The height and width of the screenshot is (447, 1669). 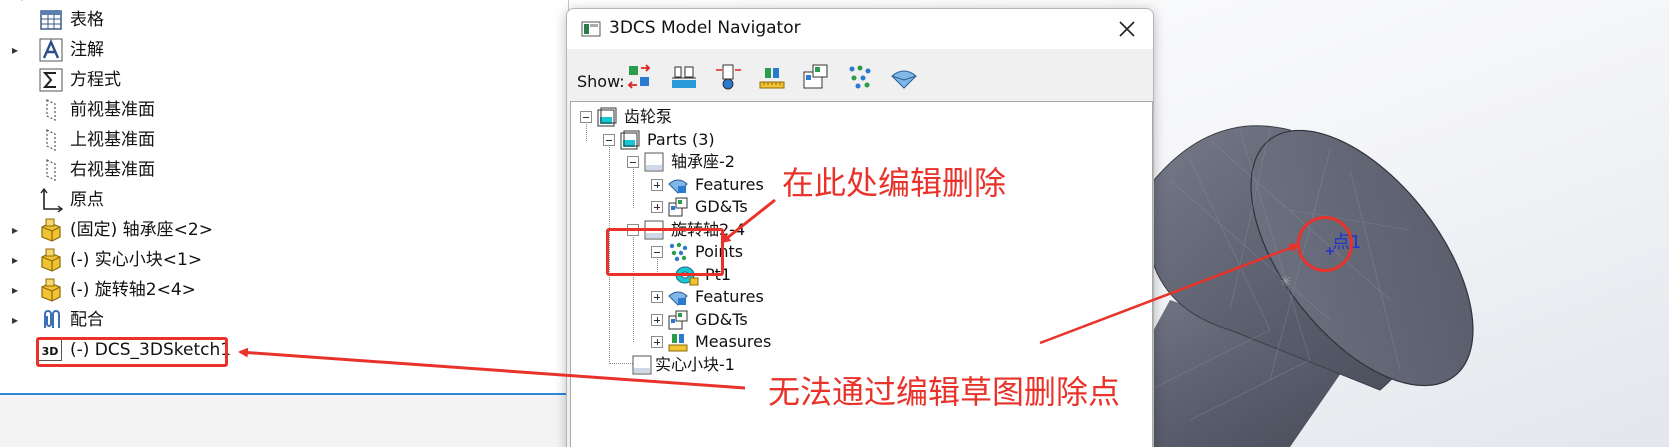 What do you see at coordinates (150, 80) in the screenshot?
I see `tree-item-equations: 方程式` at bounding box center [150, 80].